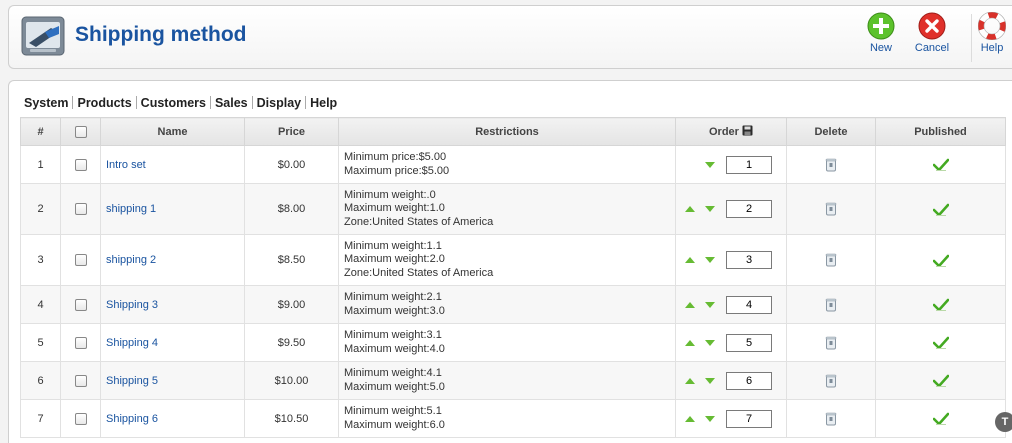 The width and height of the screenshot is (1012, 443). Describe the element at coordinates (940, 131) in the screenshot. I see `column-header-published: Published` at that location.